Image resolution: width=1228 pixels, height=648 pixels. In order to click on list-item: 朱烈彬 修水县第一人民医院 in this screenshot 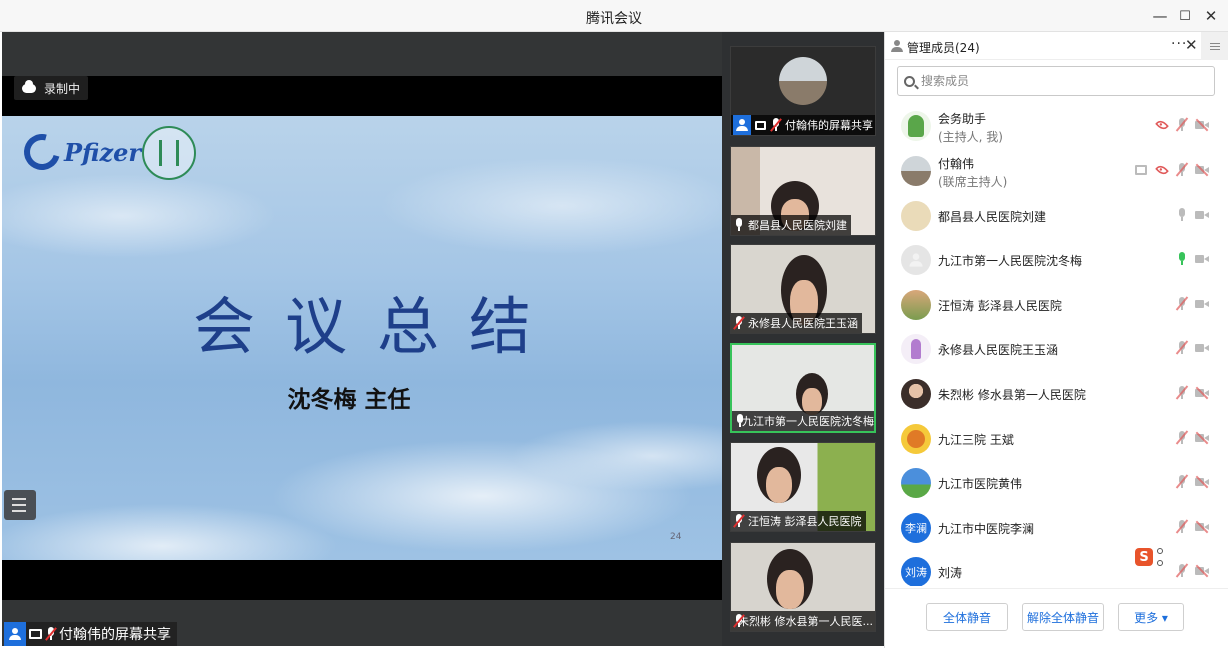, I will do `click(1056, 394)`.